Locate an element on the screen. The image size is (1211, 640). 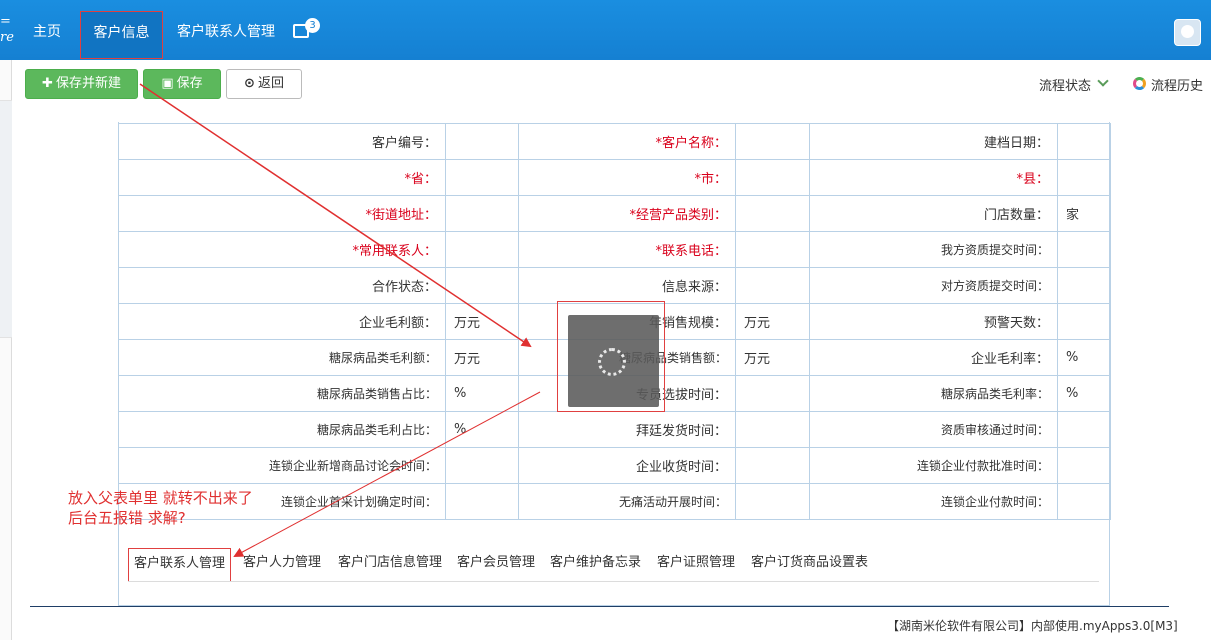
form-label: *联系电话： is located at coordinates (627, 249).